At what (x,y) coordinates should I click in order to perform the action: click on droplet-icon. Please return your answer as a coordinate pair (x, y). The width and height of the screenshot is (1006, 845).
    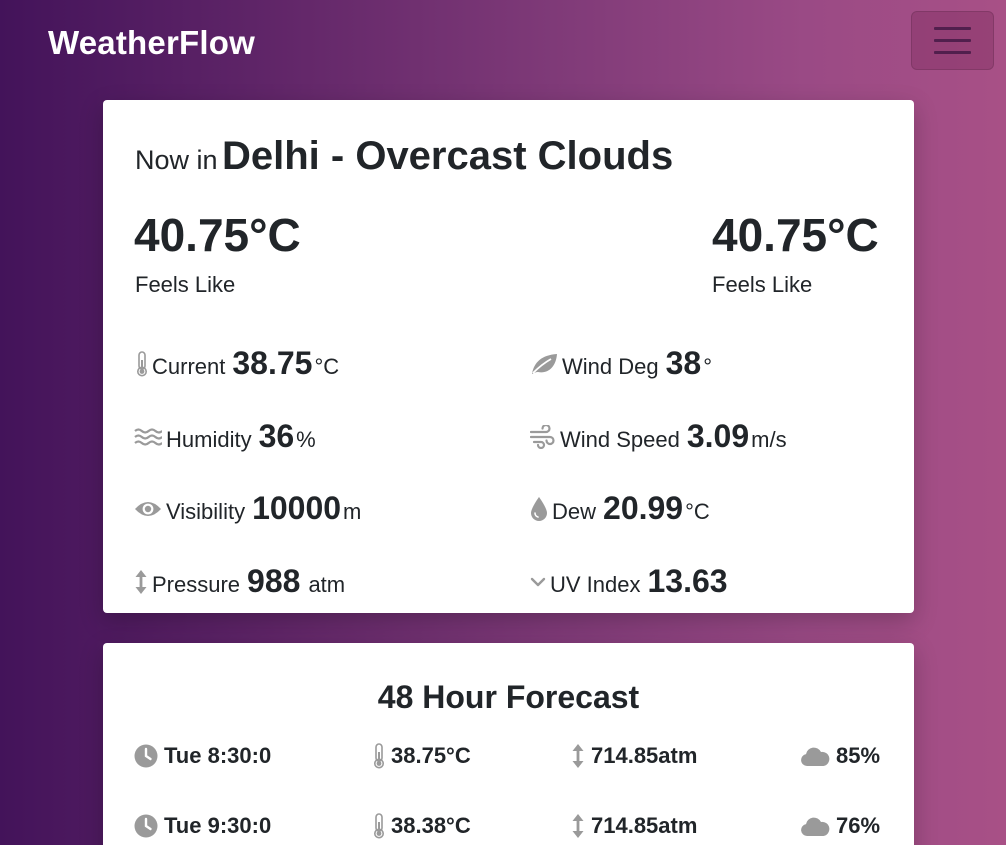
    Looking at the image, I should click on (539, 509).